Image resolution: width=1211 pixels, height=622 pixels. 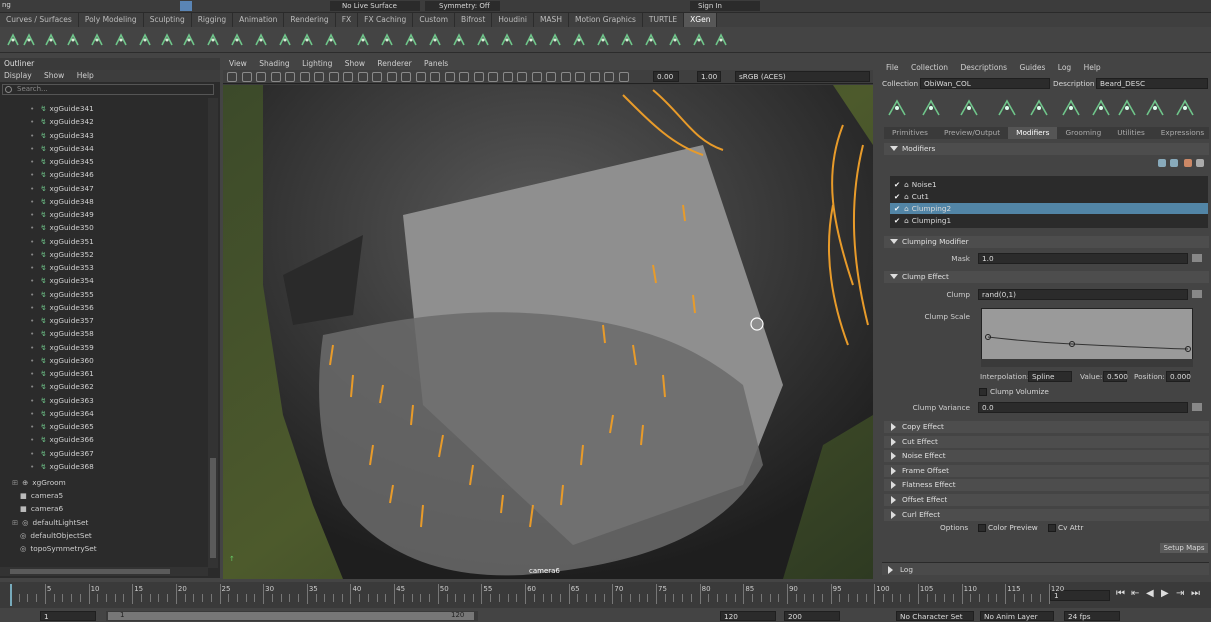 I want to click on outliner-item: • ↯ xgGuide353, so click(x=62, y=267).